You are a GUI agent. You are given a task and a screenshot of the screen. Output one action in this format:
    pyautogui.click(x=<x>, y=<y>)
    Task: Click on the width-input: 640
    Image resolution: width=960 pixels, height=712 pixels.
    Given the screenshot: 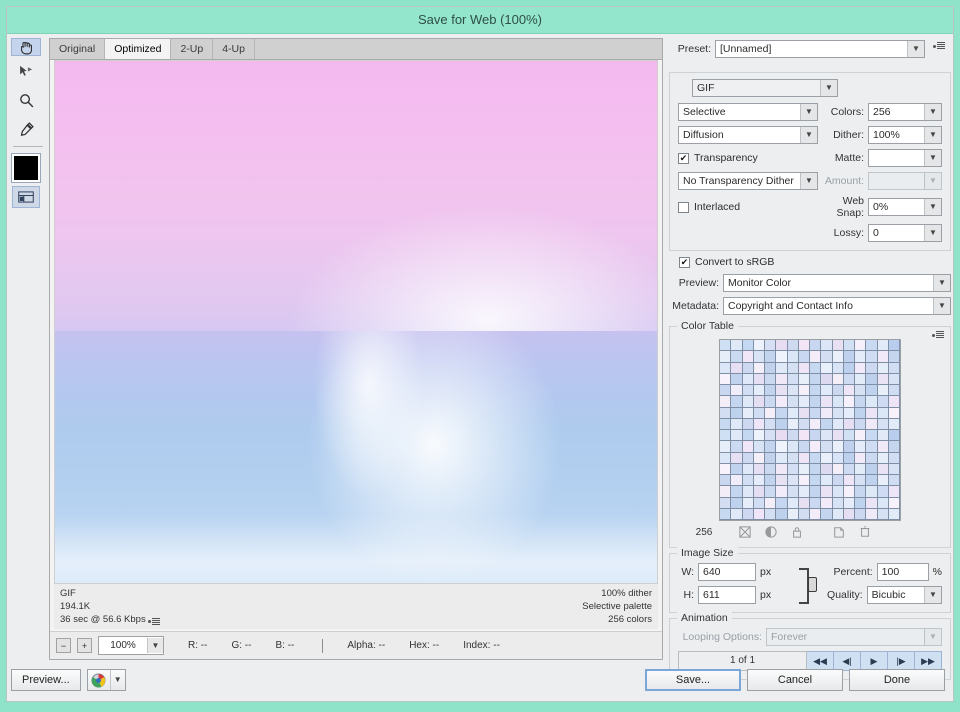 What is the action you would take?
    pyautogui.click(x=727, y=572)
    